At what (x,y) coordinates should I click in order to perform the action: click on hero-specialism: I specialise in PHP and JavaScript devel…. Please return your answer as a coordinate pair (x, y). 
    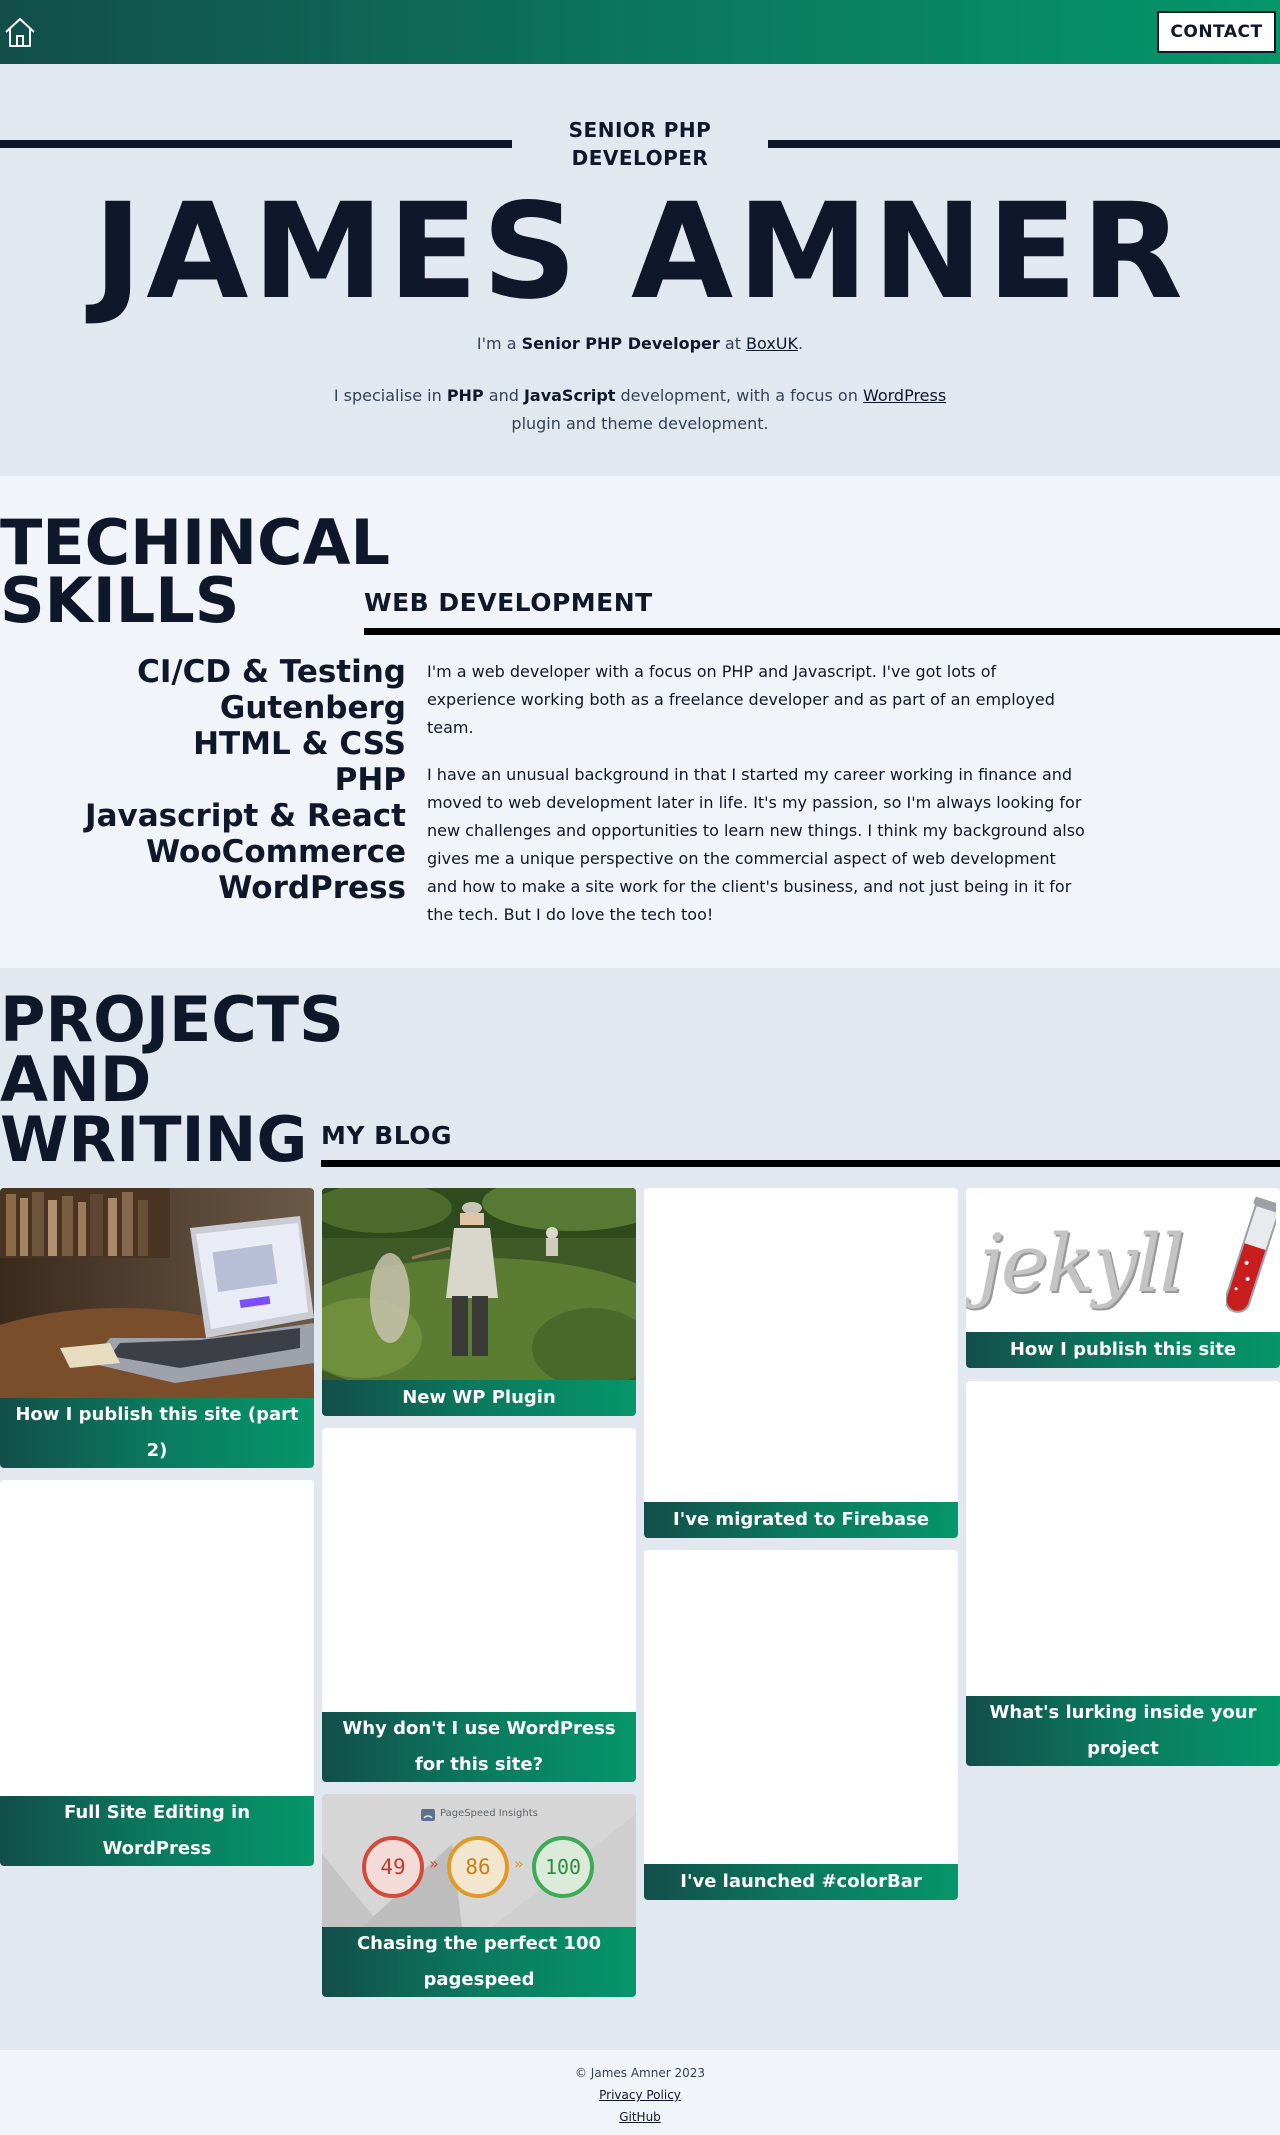
    Looking at the image, I should click on (640, 410).